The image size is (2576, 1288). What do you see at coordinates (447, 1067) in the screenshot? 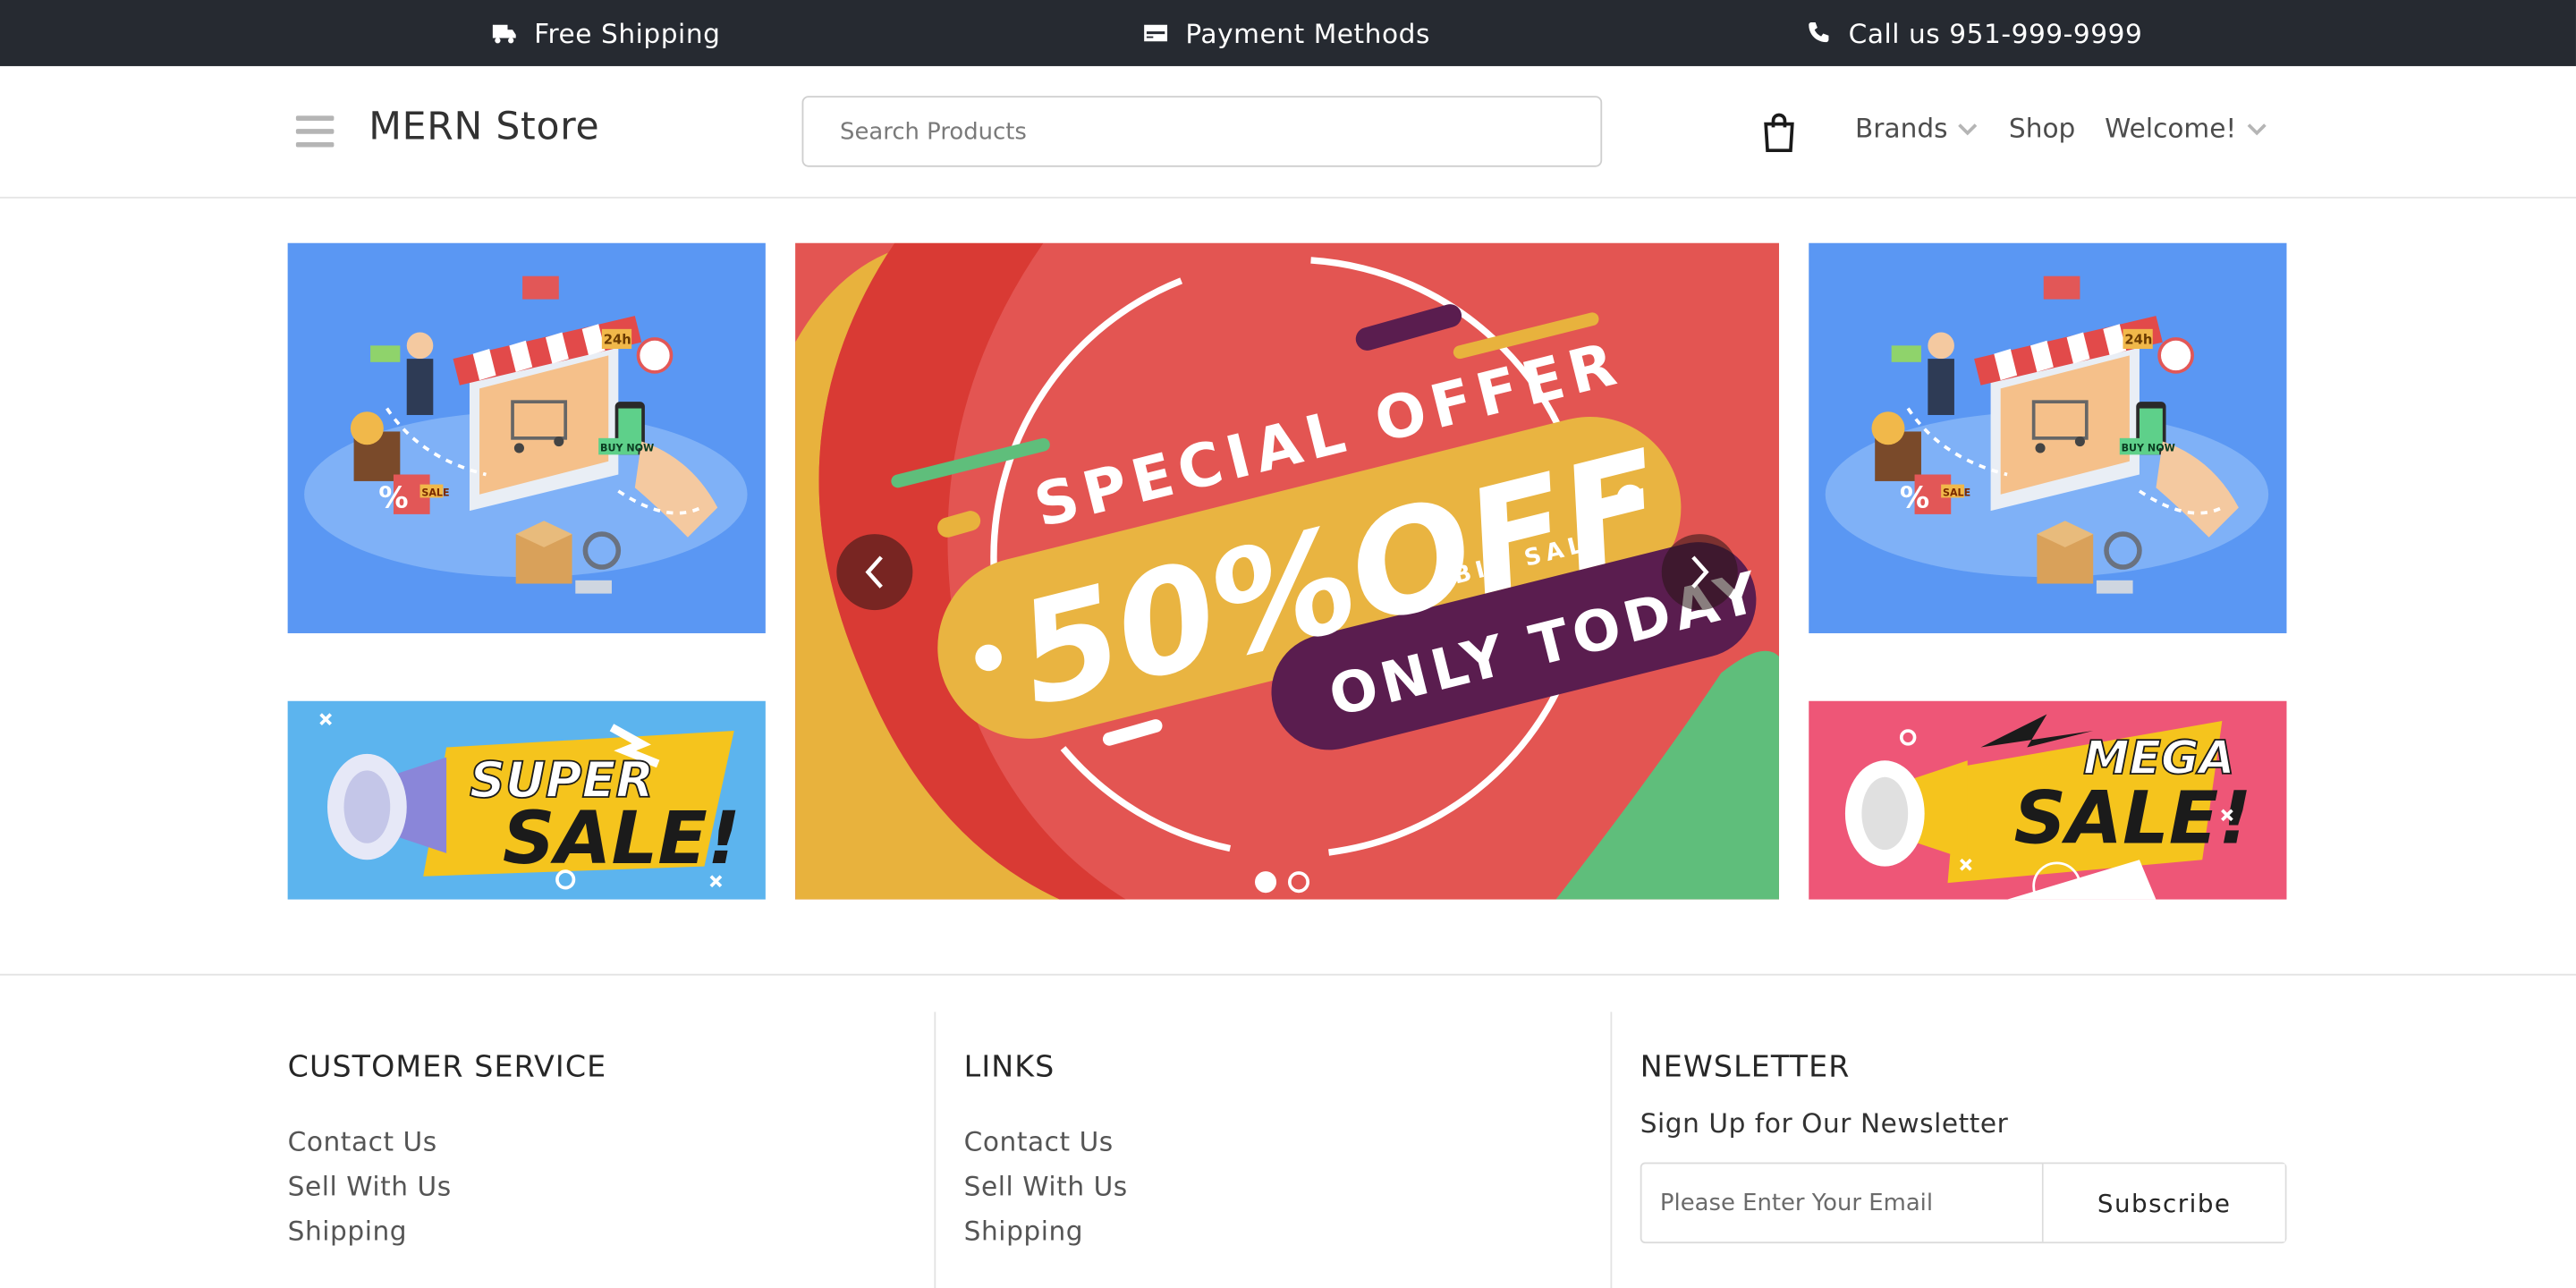
I see `customer-service-heading: CUSTOMER SERVICE` at bounding box center [447, 1067].